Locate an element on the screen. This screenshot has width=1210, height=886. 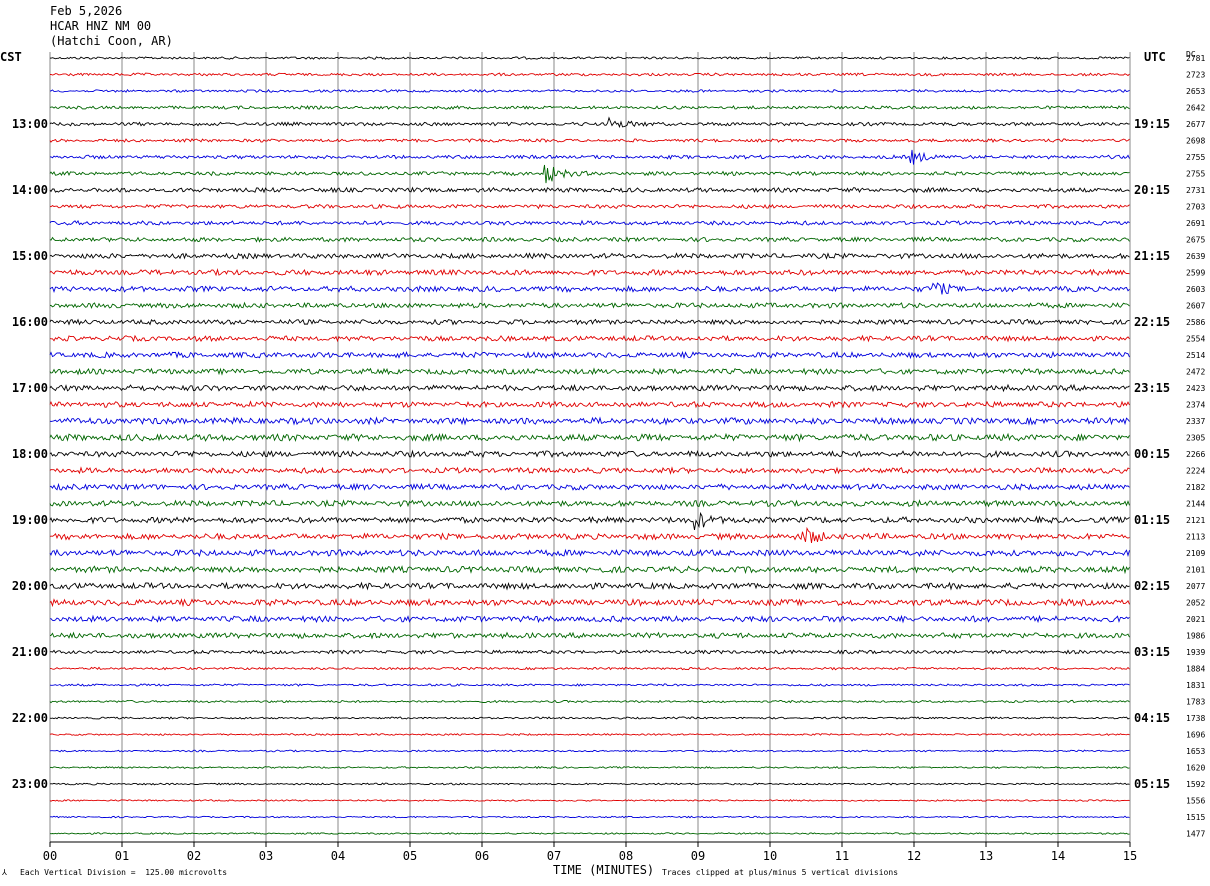
dc-offset-label: 2781 is located at coordinates (1195, 58).